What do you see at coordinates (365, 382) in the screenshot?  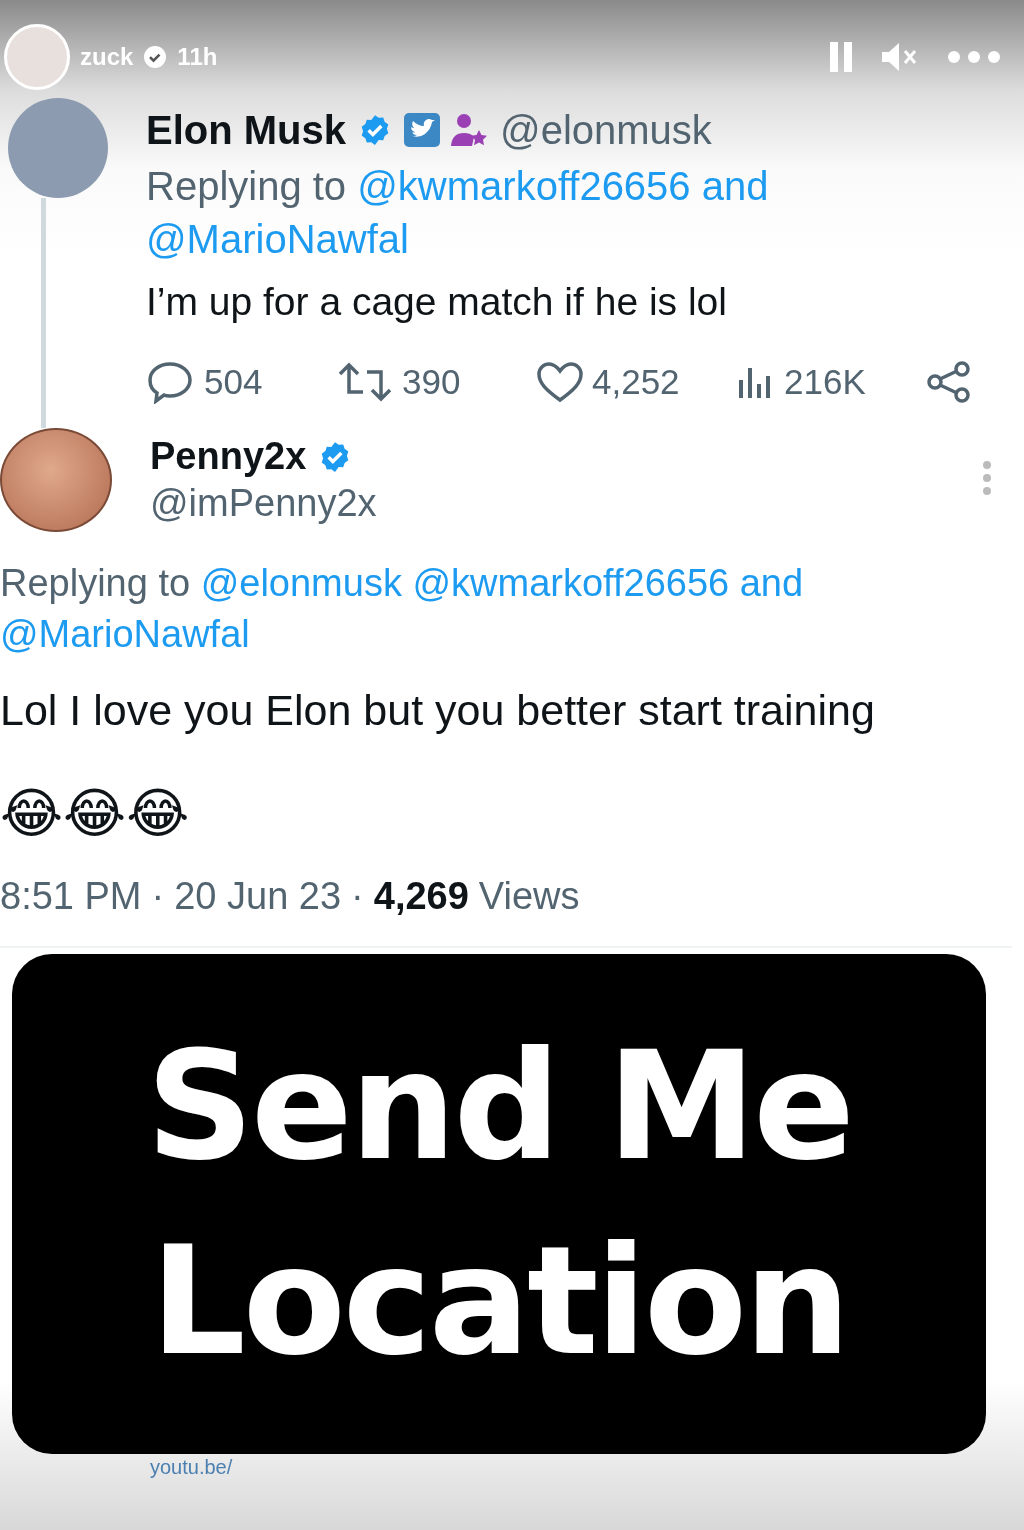 I see `retweet-icon` at bounding box center [365, 382].